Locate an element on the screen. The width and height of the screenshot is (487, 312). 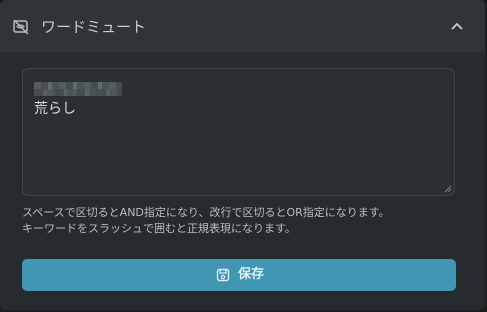
redacted-text is located at coordinates (78, 89).